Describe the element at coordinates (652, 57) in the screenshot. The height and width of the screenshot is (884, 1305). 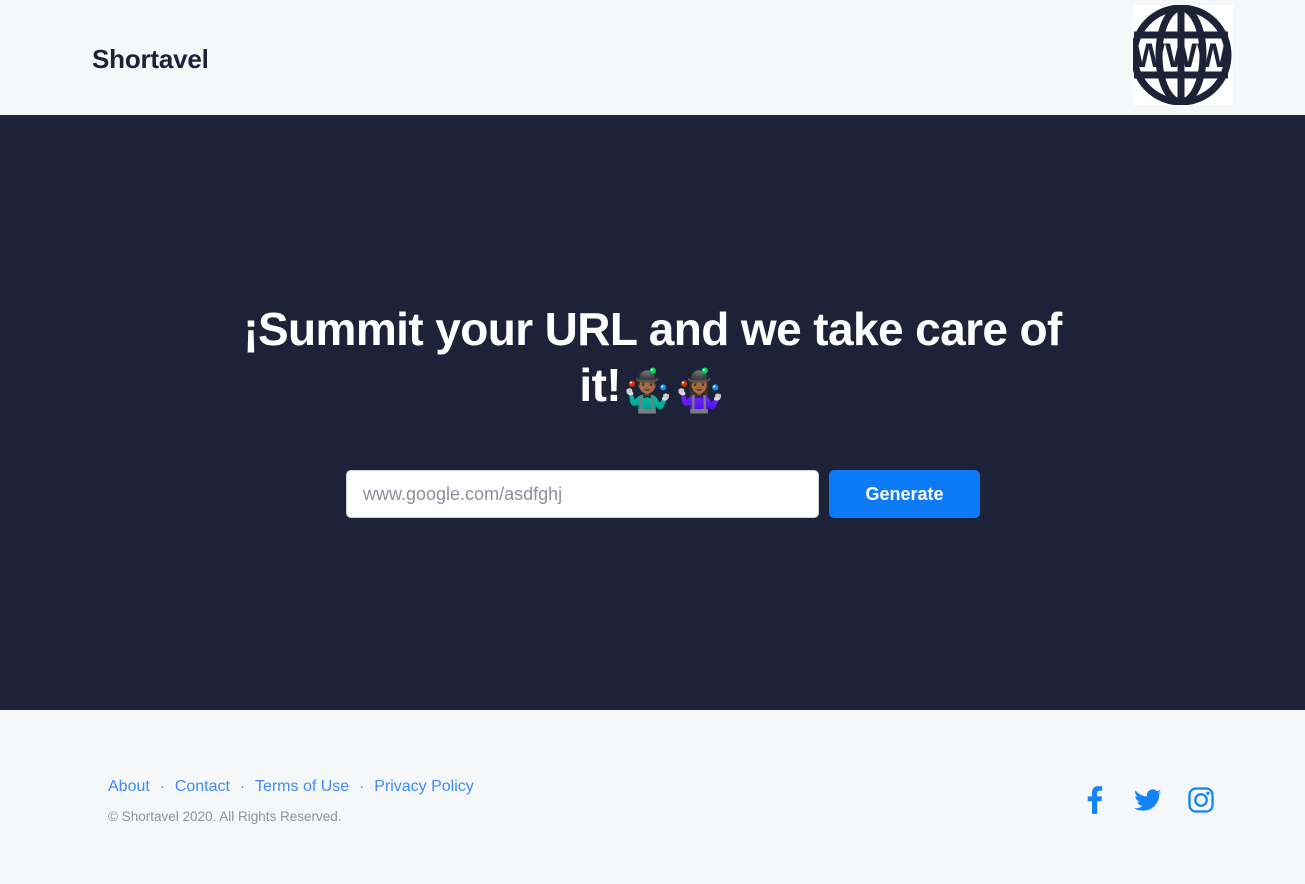
I see `site-header: Shortavel WWW` at that location.